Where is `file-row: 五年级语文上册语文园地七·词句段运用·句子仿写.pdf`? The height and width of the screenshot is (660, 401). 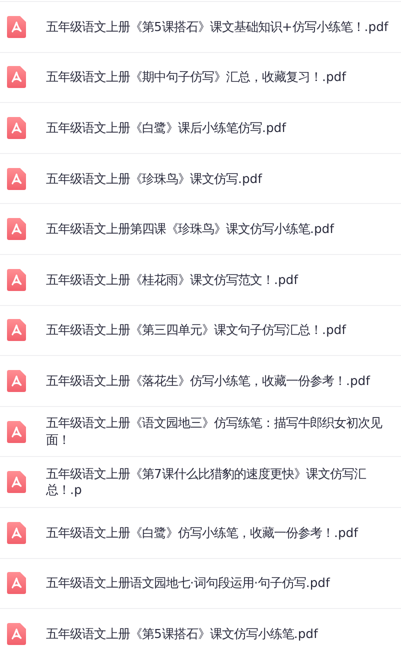
file-row: 五年级语文上册语文园地七·词句段运用·句子仿写.pdf is located at coordinates (200, 583).